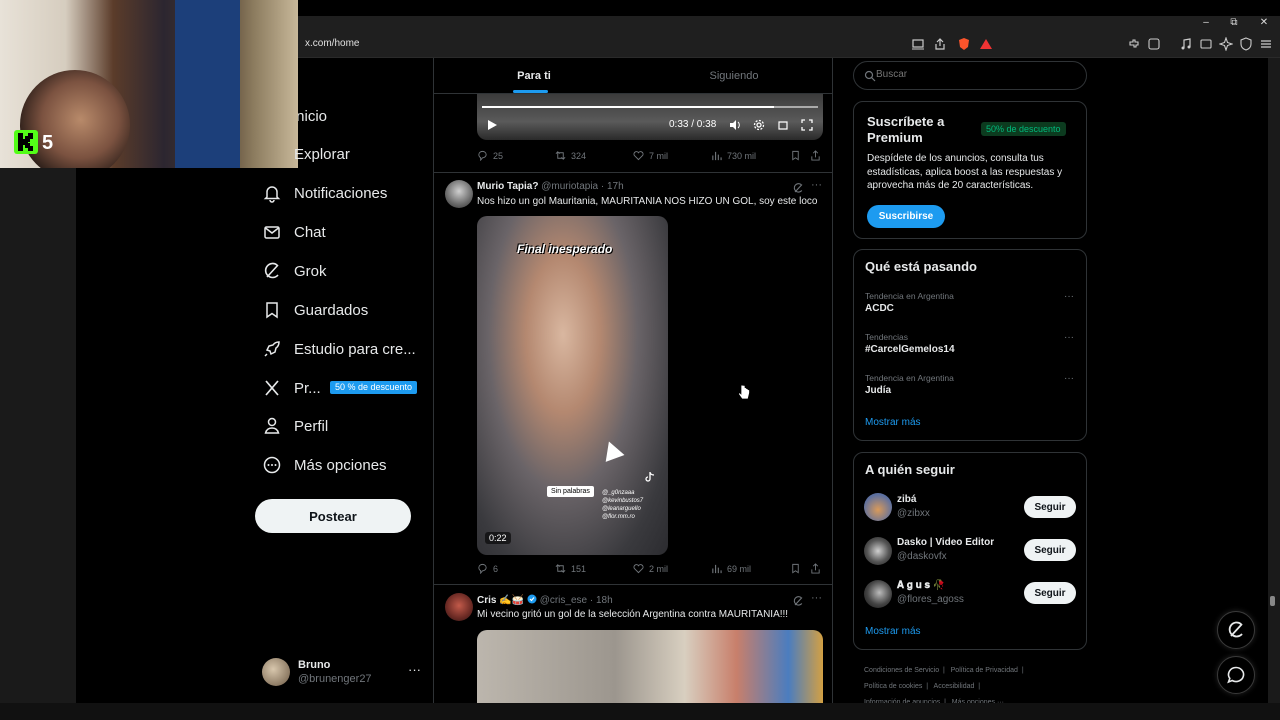 This screenshot has width=1280, height=720. What do you see at coordinates (940, 44) in the screenshot?
I see `share-icon` at bounding box center [940, 44].